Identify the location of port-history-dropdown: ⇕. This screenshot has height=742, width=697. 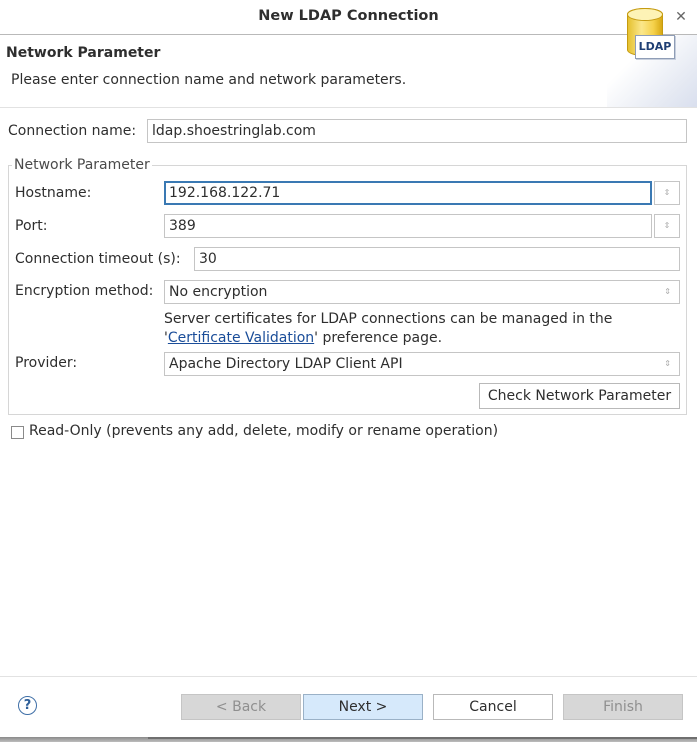
(667, 226).